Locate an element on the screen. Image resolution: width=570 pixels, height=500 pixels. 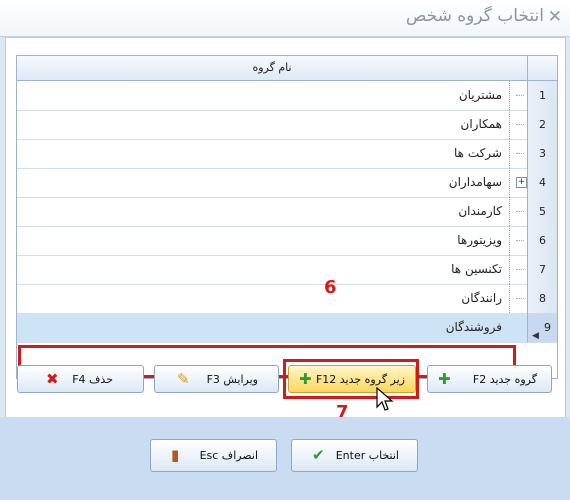
new-group-label: گروه جدید F2 is located at coordinates (504, 379).